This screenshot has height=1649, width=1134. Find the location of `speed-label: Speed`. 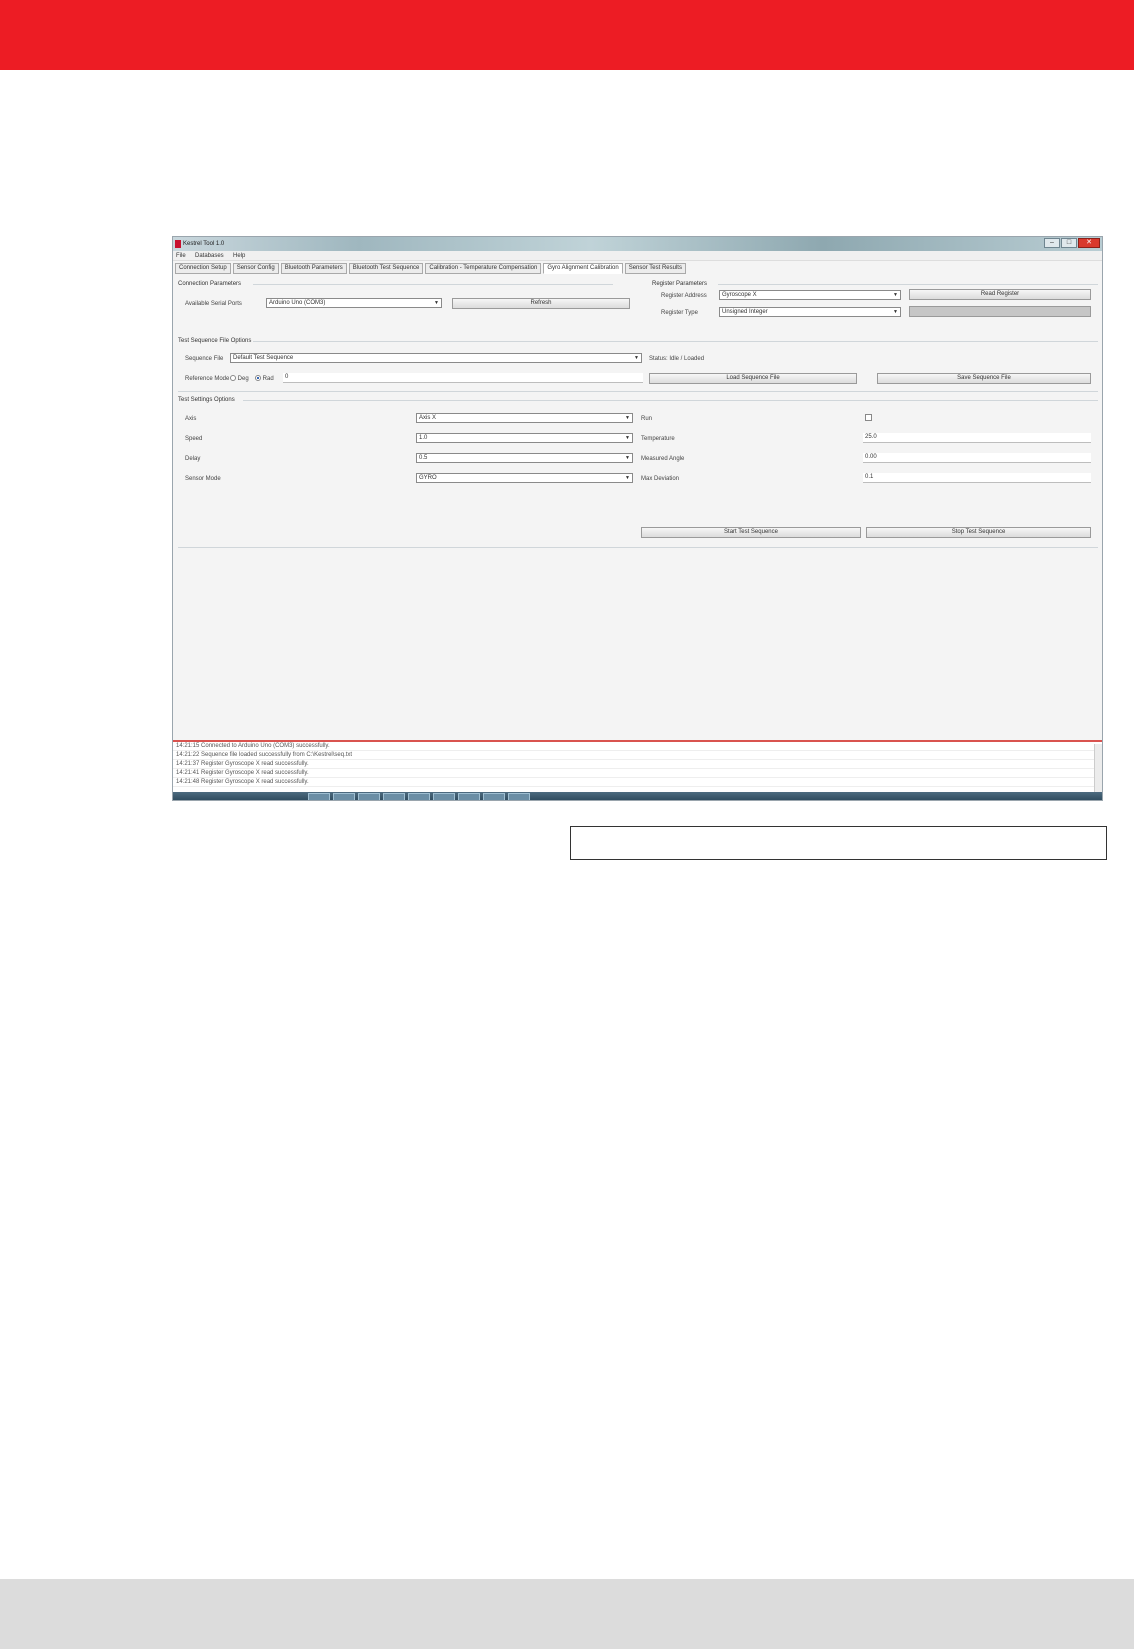

speed-label: Speed is located at coordinates (194, 439).